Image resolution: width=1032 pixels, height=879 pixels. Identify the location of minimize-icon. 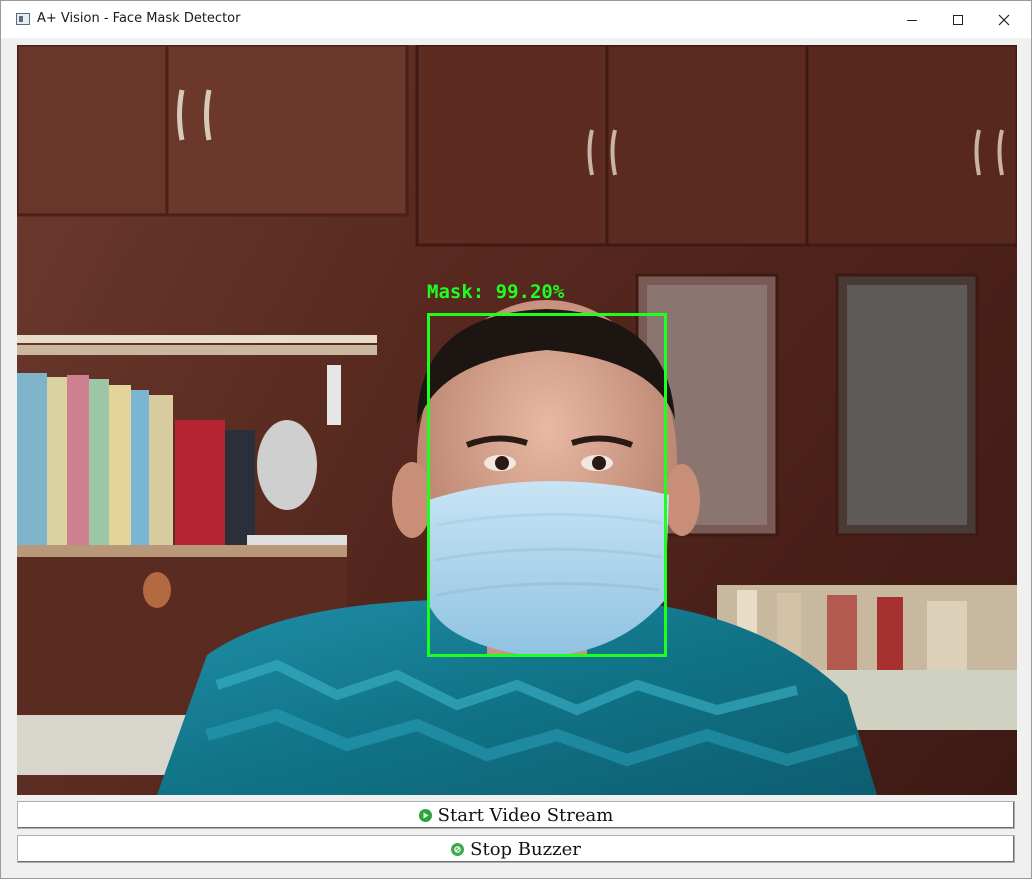
(912, 20).